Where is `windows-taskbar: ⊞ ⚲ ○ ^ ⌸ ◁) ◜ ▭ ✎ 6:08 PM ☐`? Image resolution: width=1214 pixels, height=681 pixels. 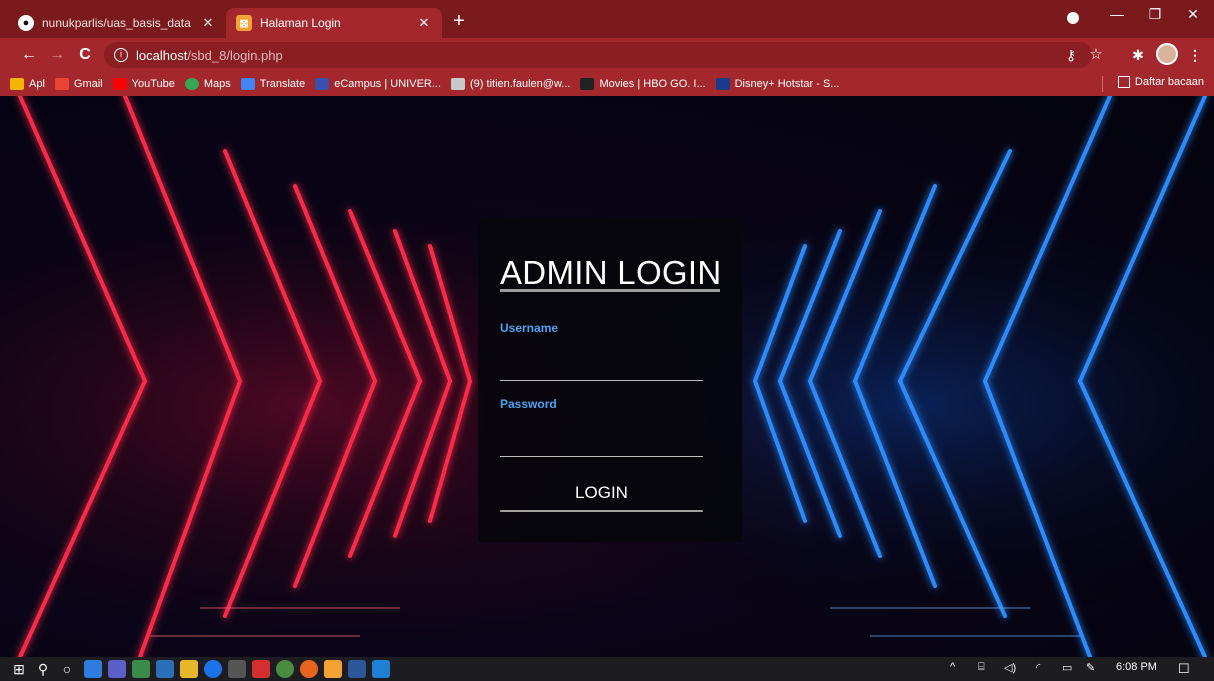 windows-taskbar: ⊞ ⚲ ○ ^ ⌸ ◁) ◜ ▭ ✎ 6:08 PM ☐ is located at coordinates (607, 669).